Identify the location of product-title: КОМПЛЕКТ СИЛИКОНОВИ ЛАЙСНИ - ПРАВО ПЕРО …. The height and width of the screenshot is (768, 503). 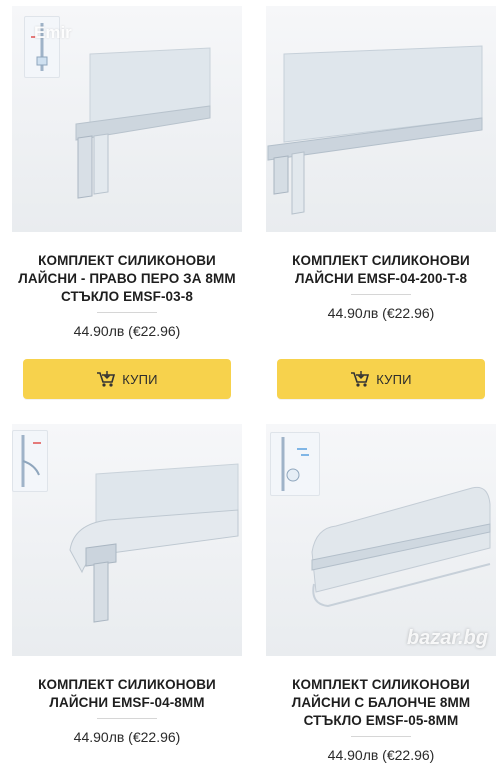
(127, 279).